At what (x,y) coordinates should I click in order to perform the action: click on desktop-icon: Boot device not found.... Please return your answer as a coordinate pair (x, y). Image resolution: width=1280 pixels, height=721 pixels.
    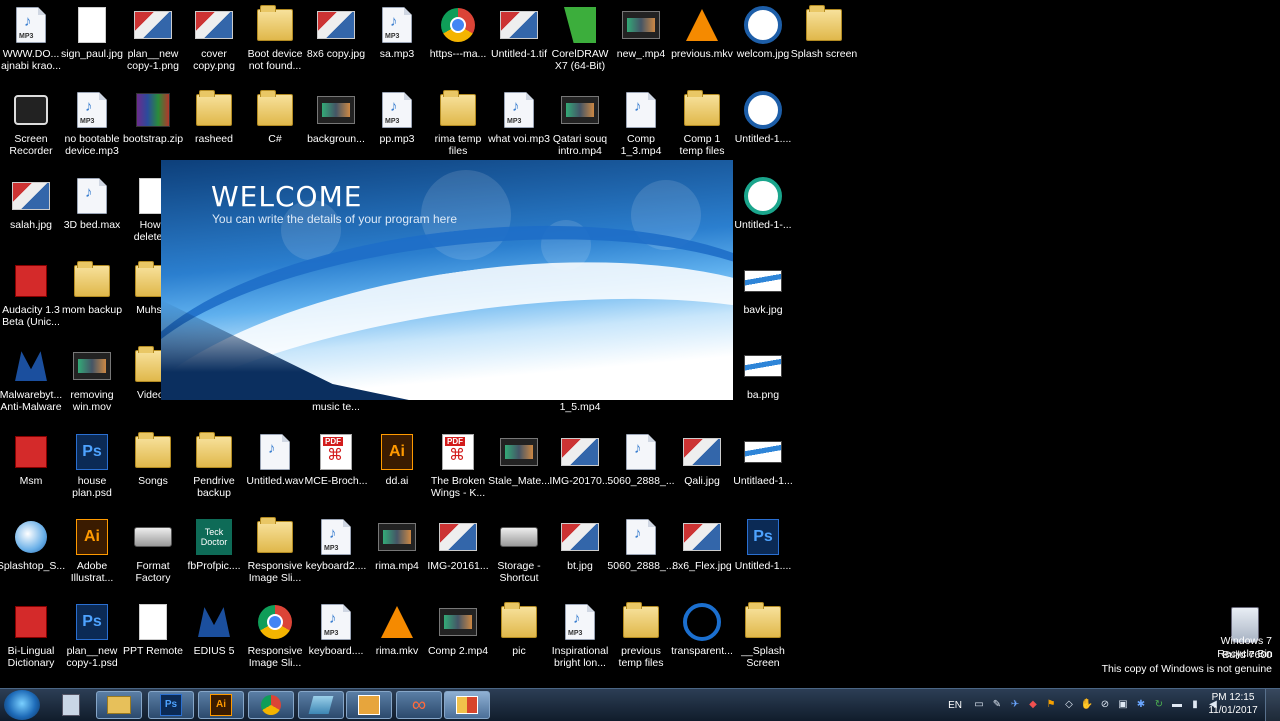
    Looking at the image, I should click on (275, 41).